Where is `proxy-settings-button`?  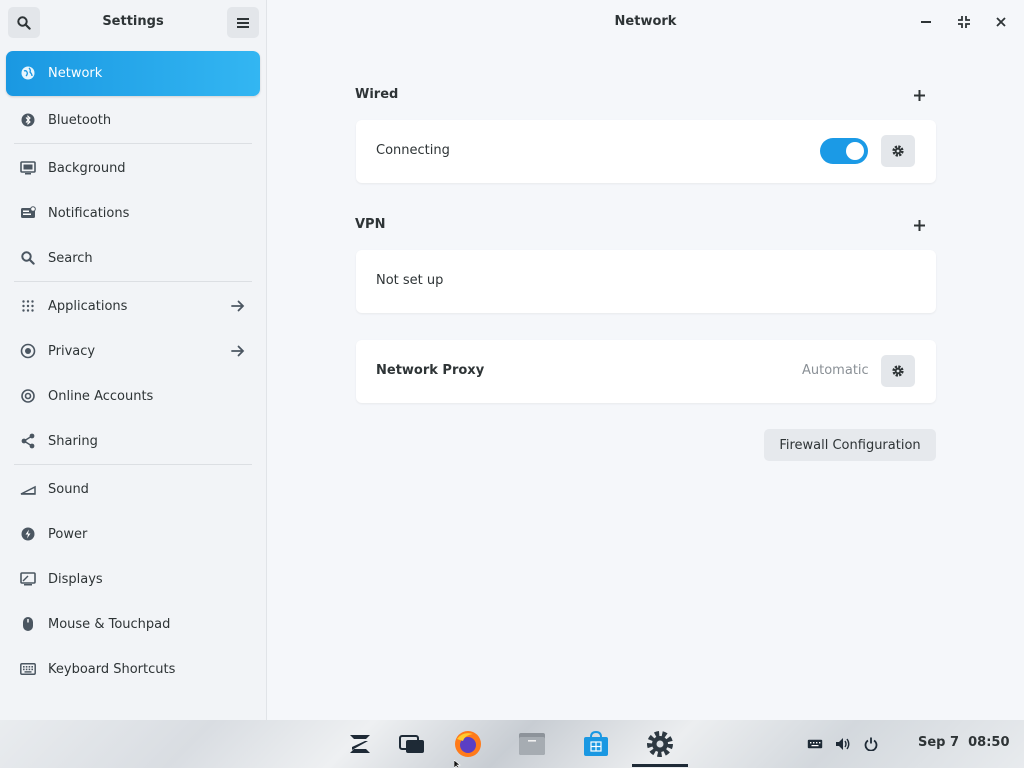
proxy-settings-button is located at coordinates (898, 371).